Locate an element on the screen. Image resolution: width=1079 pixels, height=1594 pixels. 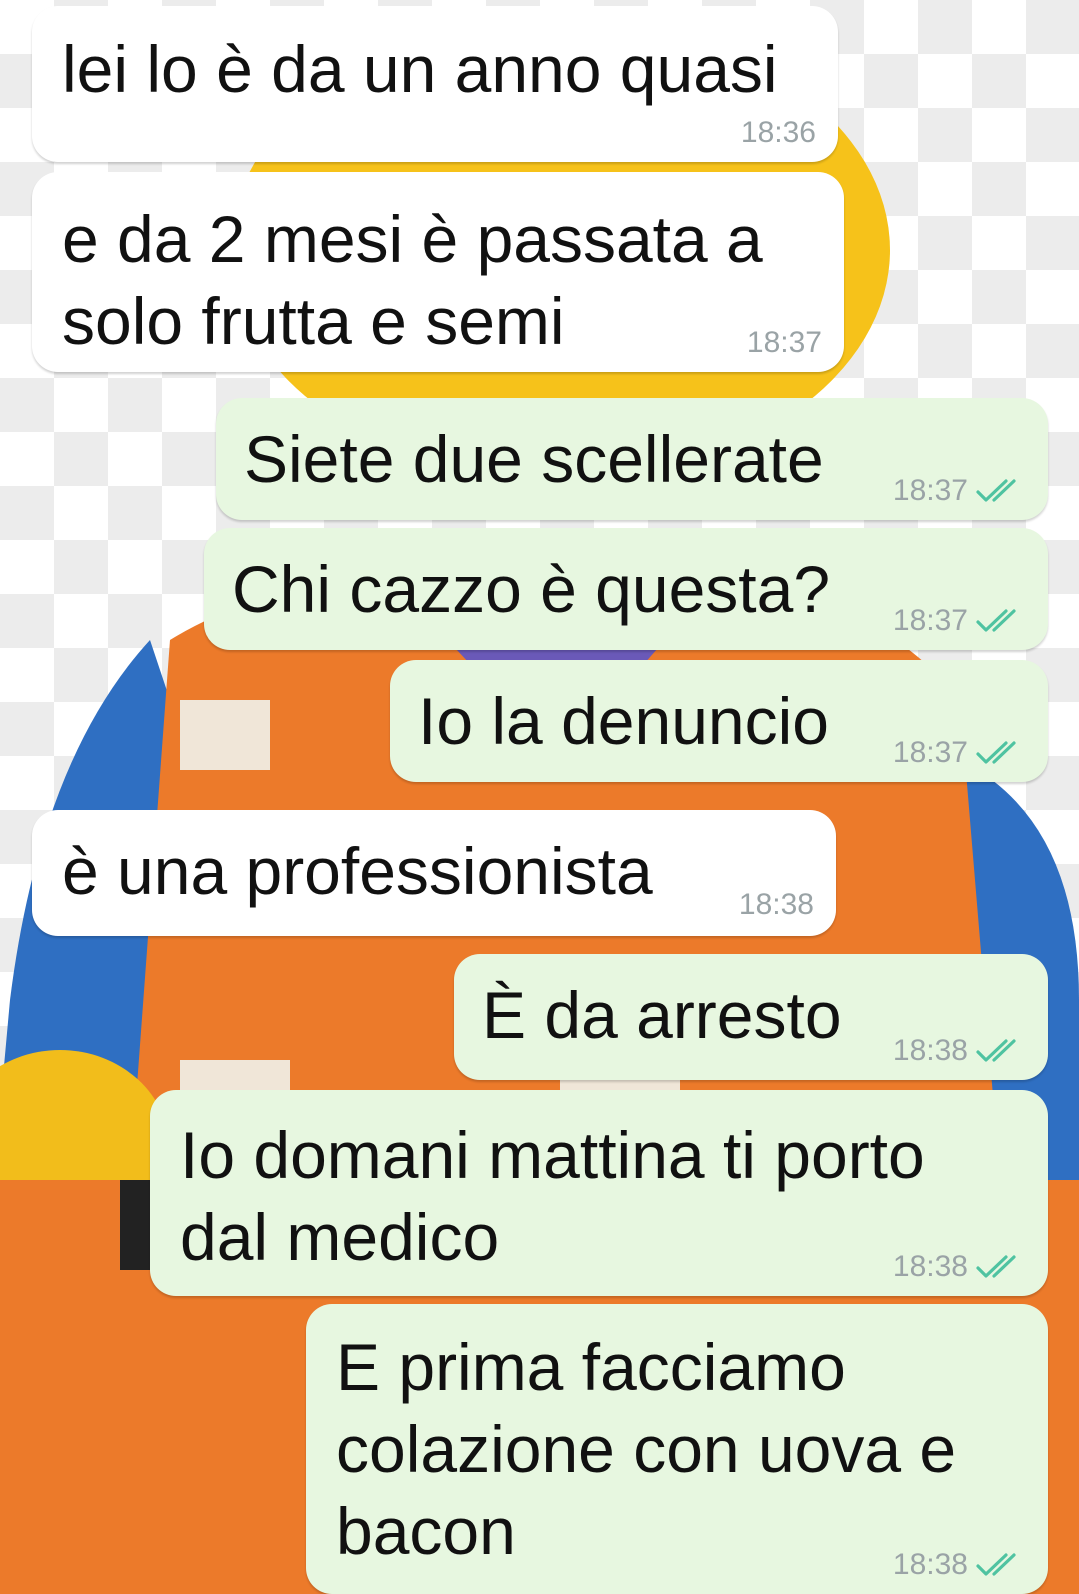
outgoing-message-bubble: Chi cazzo è questa? 18:37 is located at coordinates (626, 589).